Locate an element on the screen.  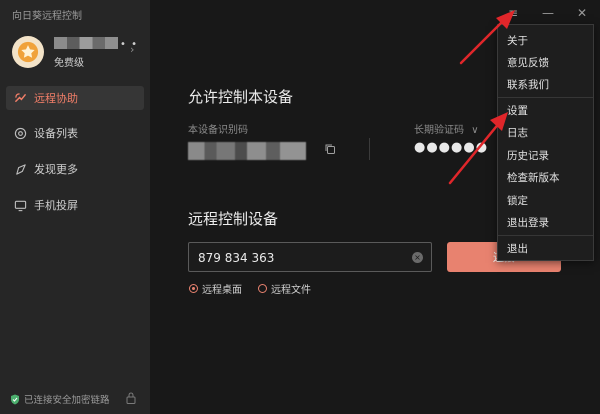
star-icon is located at coordinates (28, 52).